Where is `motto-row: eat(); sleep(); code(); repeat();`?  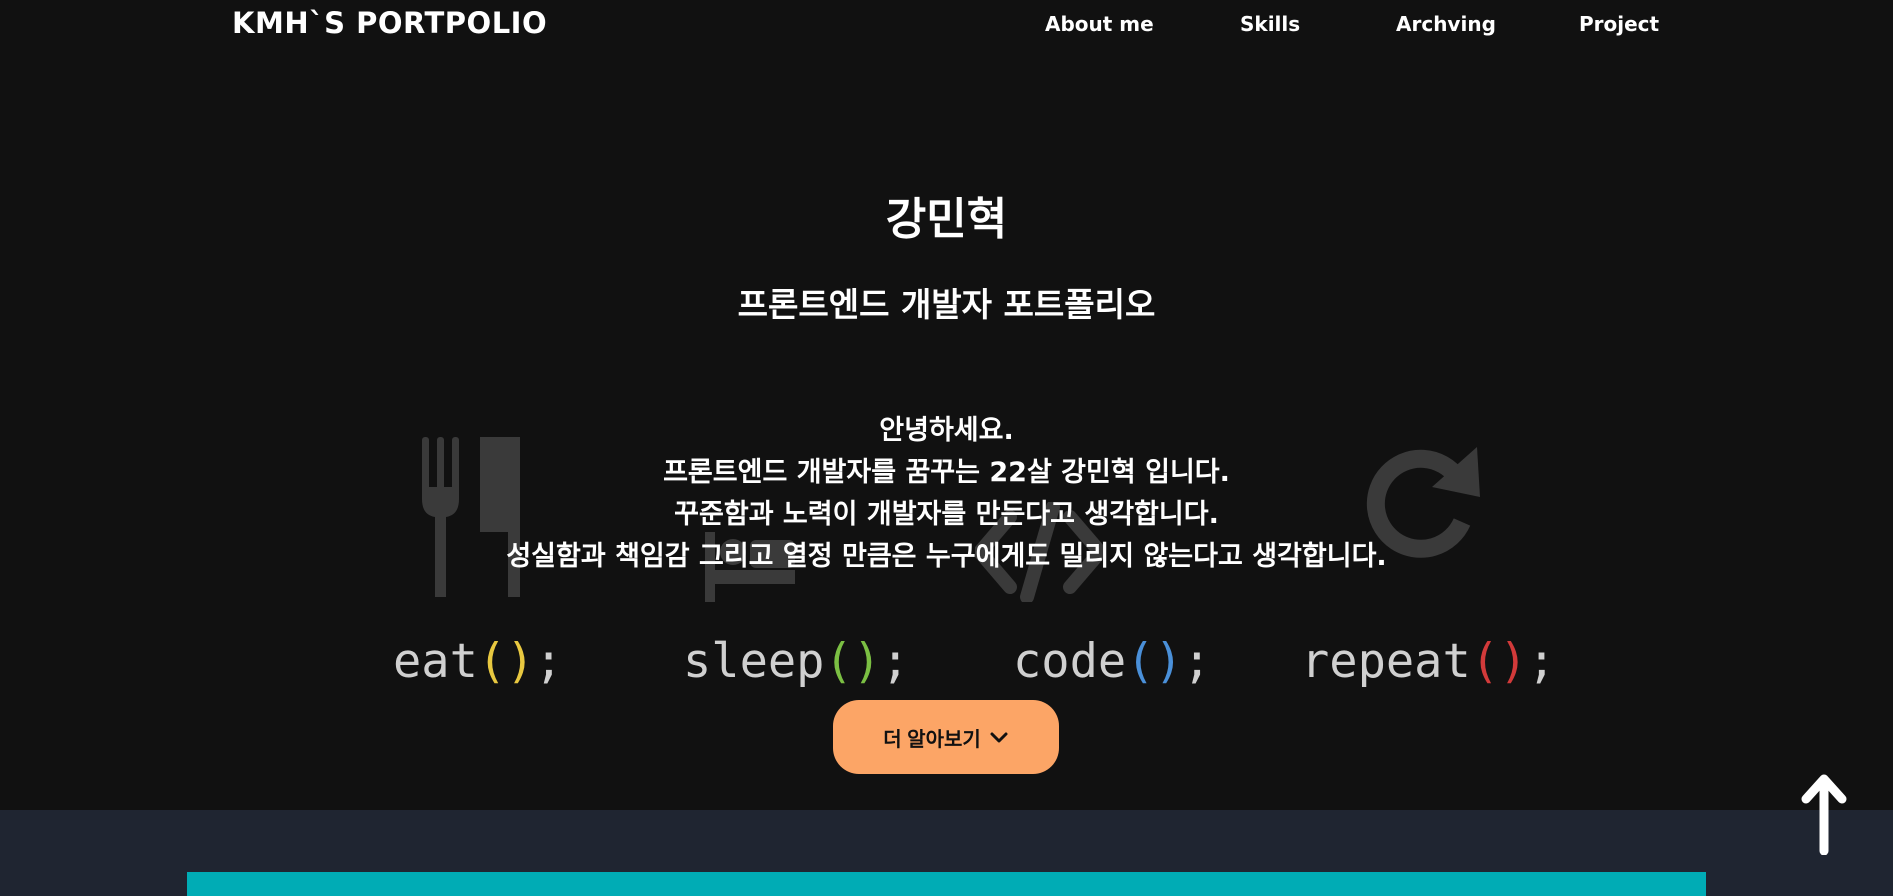
motto-row: eat(); sleep(); code(); repeat(); is located at coordinates (946, 664).